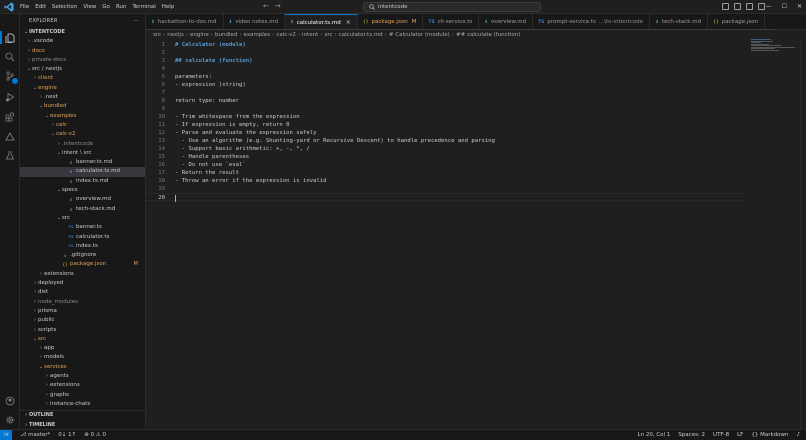 This screenshot has width=806, height=440. Describe the element at coordinates (121, 7) in the screenshot. I see `menu-item-run: Run` at that location.